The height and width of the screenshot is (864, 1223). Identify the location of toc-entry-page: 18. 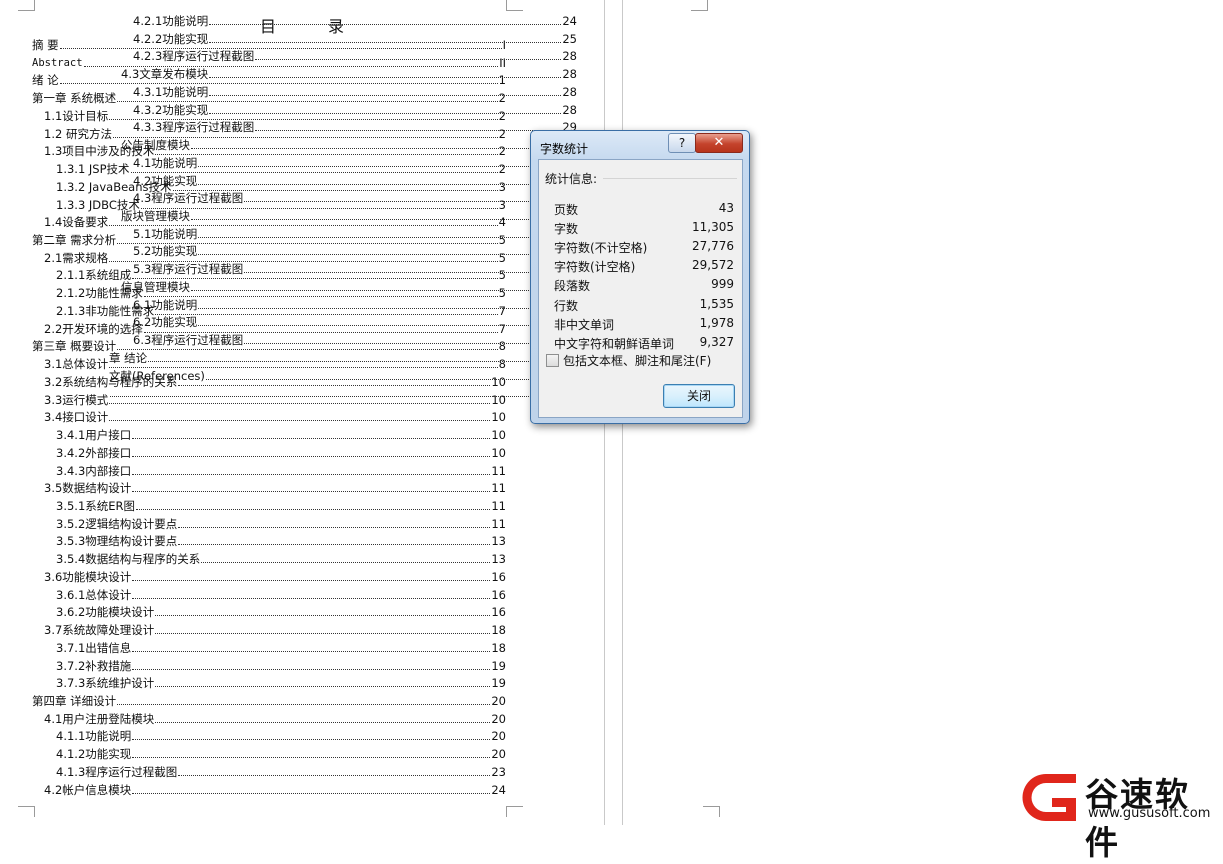
(498, 630).